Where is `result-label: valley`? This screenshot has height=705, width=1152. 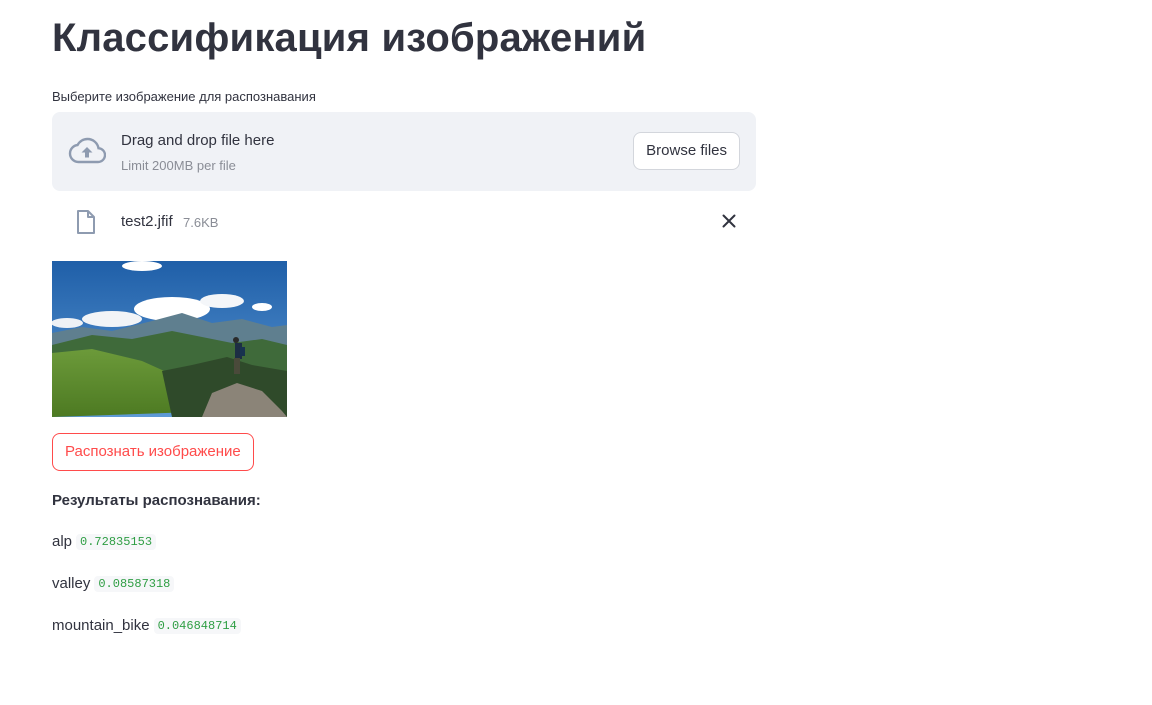
result-label: valley is located at coordinates (71, 583).